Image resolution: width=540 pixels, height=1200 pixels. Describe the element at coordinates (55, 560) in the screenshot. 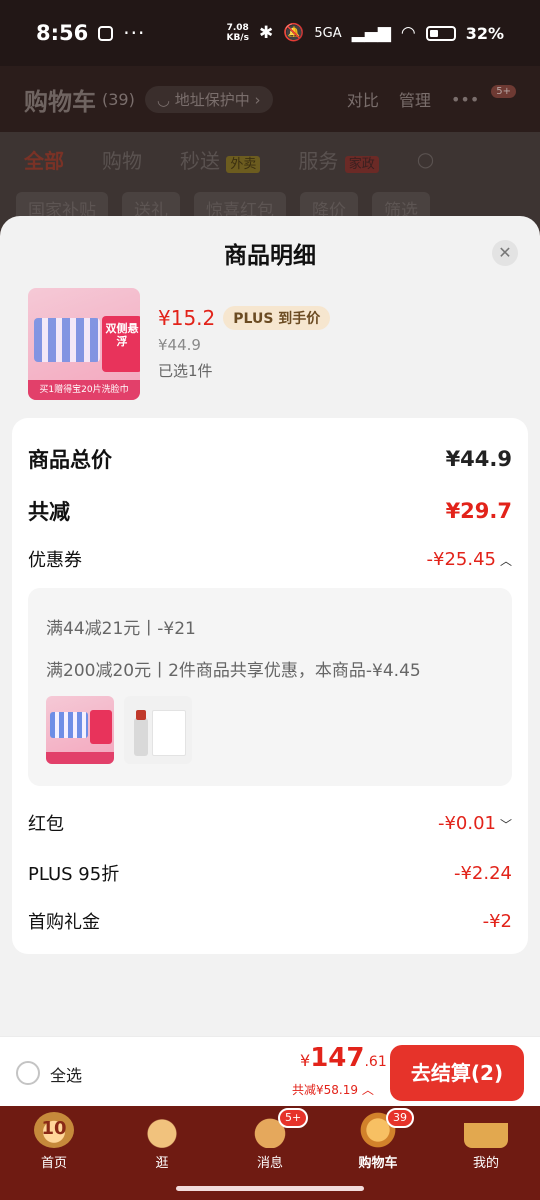

I see `coupon-label: 优惠券` at that location.